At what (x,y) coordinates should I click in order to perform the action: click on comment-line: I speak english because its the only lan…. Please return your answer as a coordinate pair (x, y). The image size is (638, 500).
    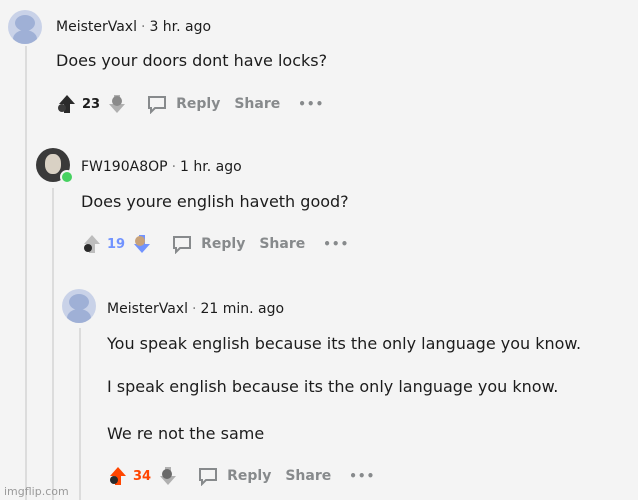
    Looking at the image, I should click on (333, 386).